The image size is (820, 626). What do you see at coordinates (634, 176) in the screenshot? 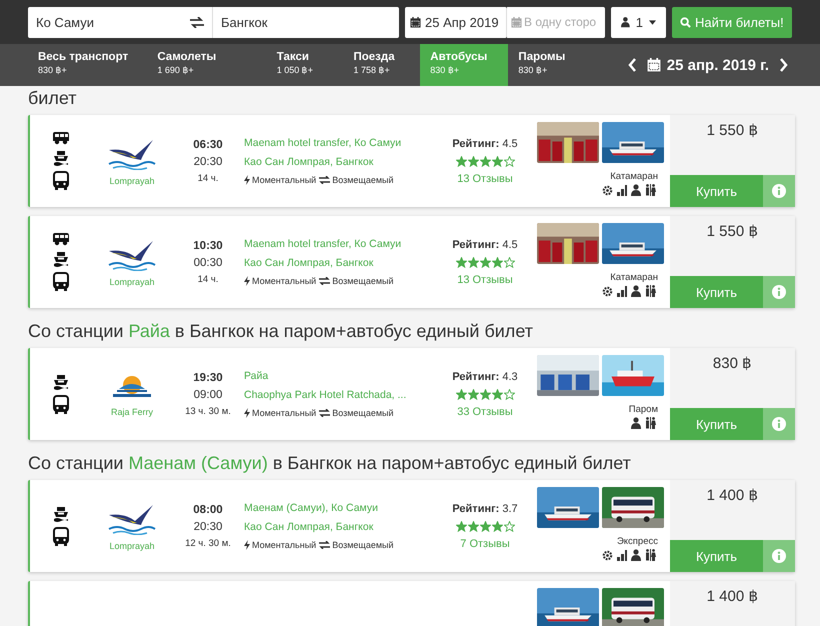
I see `vehicle-type: Катамаран` at bounding box center [634, 176].